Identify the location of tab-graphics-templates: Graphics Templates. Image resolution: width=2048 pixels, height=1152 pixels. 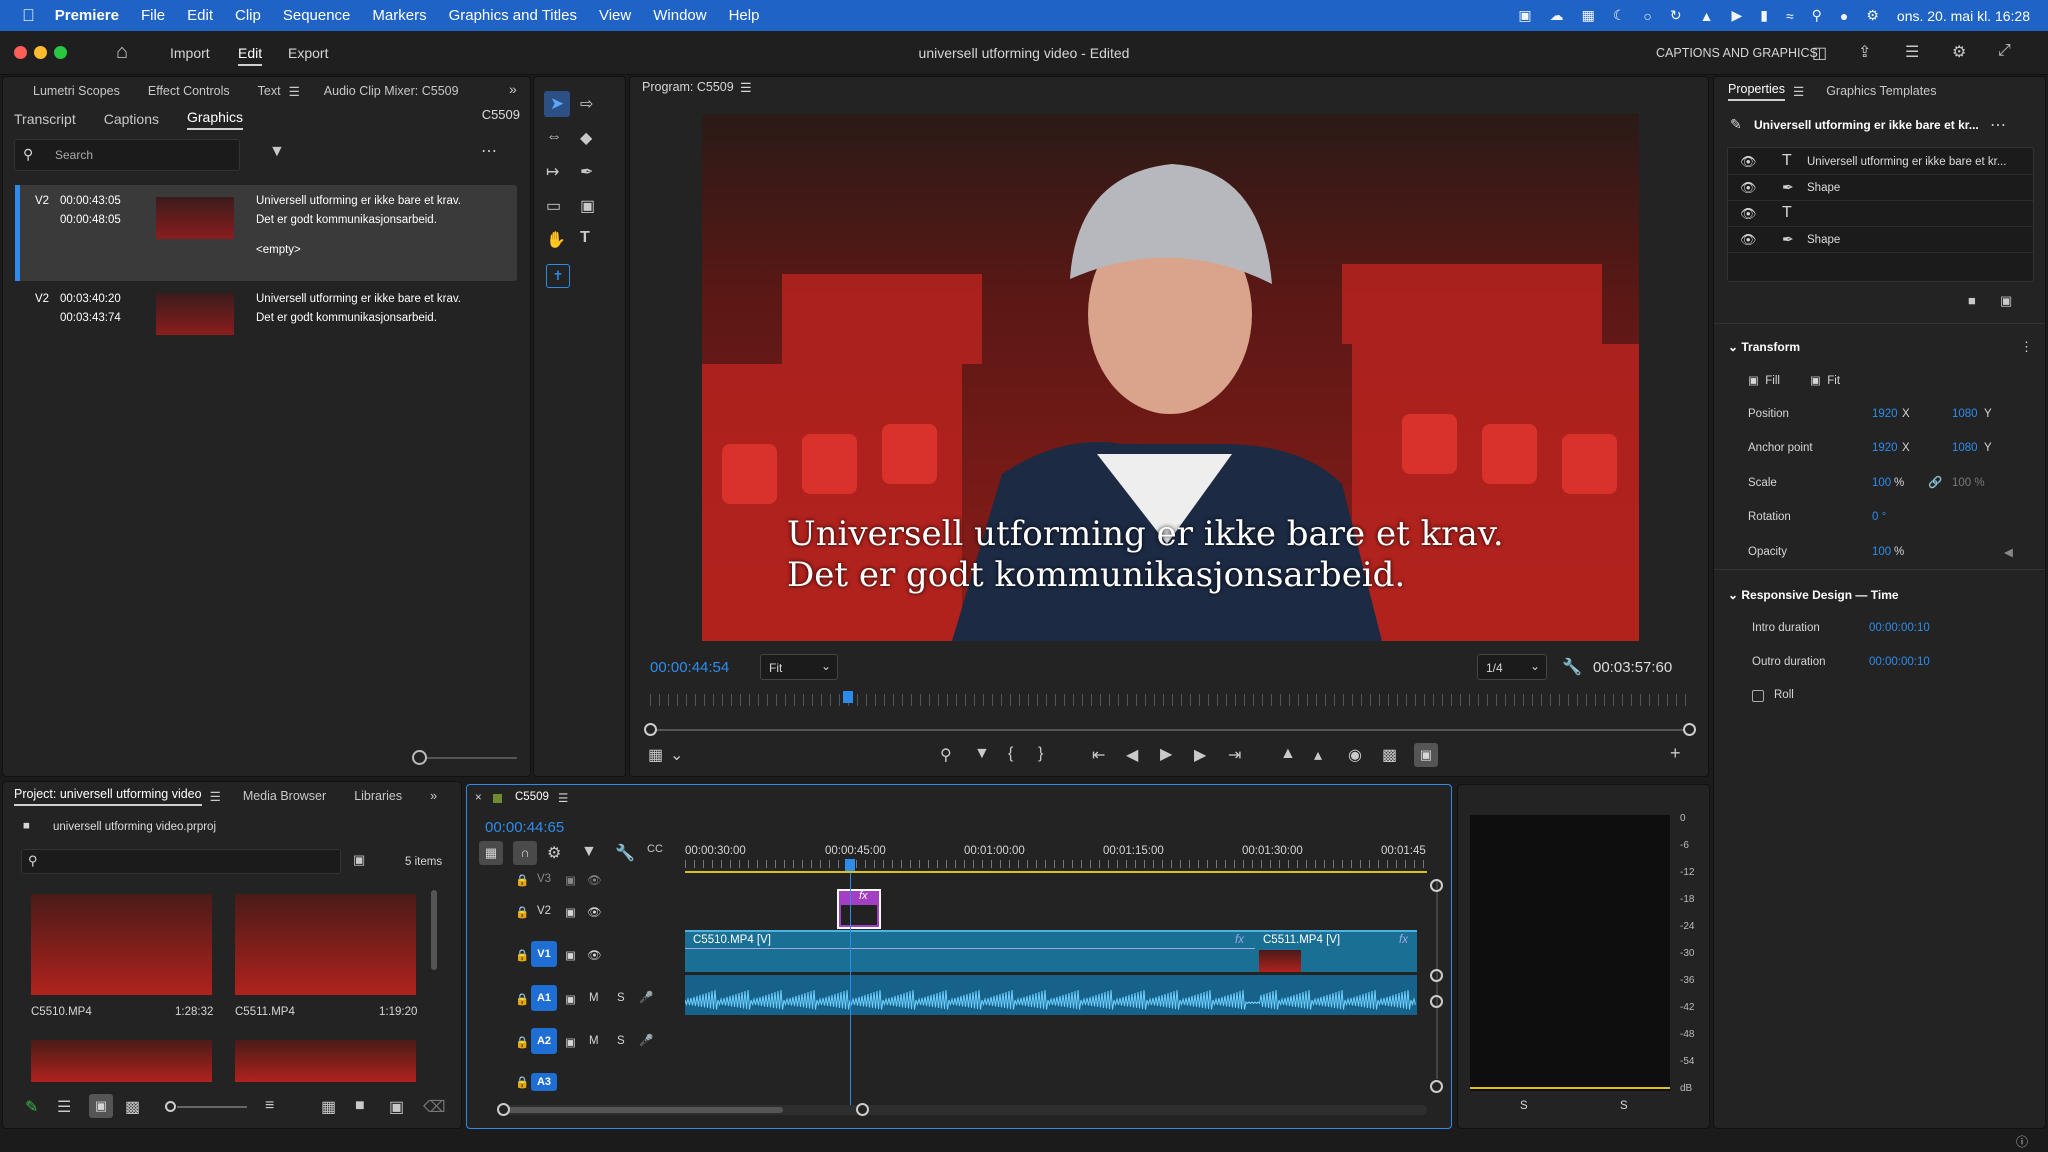
(1881, 91).